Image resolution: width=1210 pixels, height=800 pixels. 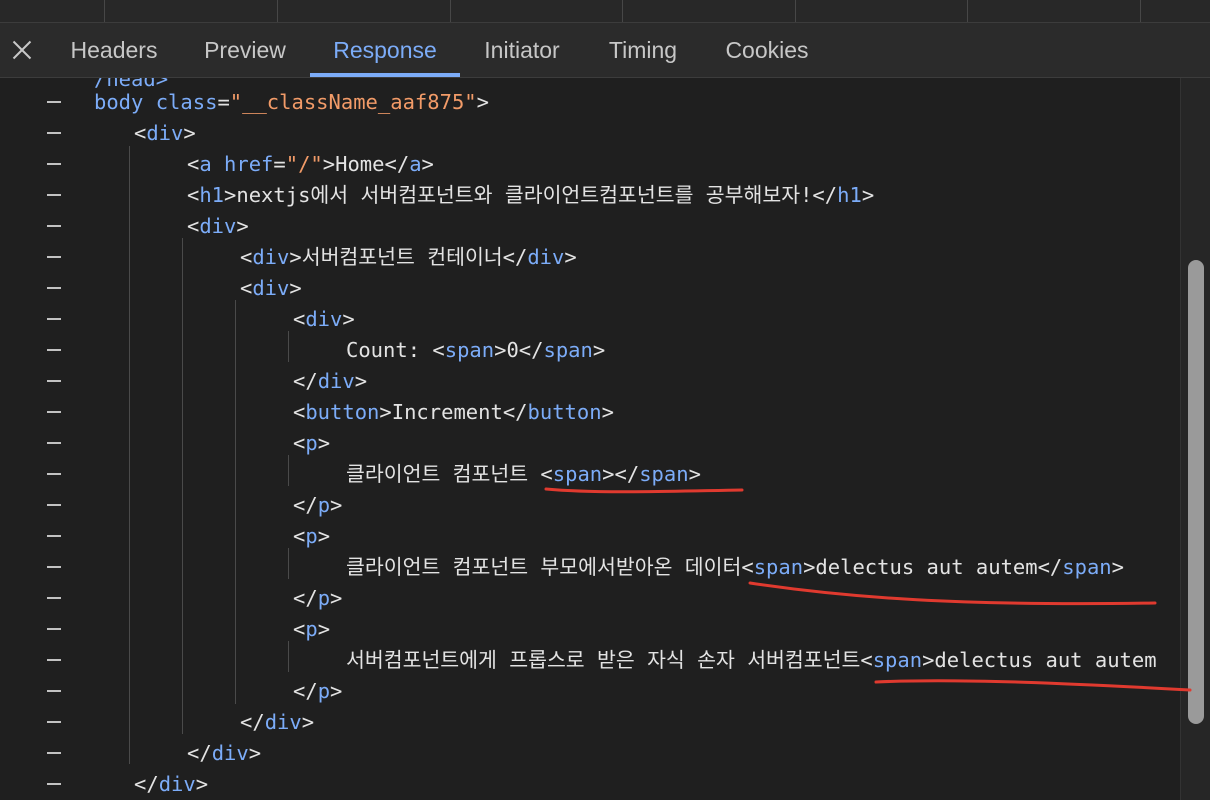 What do you see at coordinates (1039, 660) in the screenshot?
I see `code-token: >delectus aut autem` at bounding box center [1039, 660].